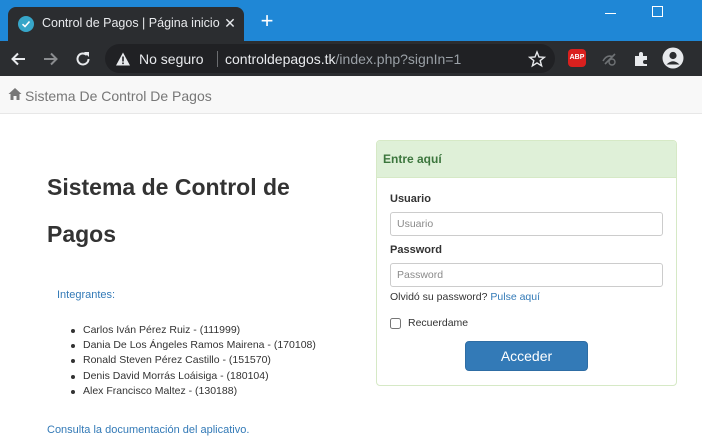 The width and height of the screenshot is (702, 448). I want to click on hidden-extension-icon, so click(610, 59).